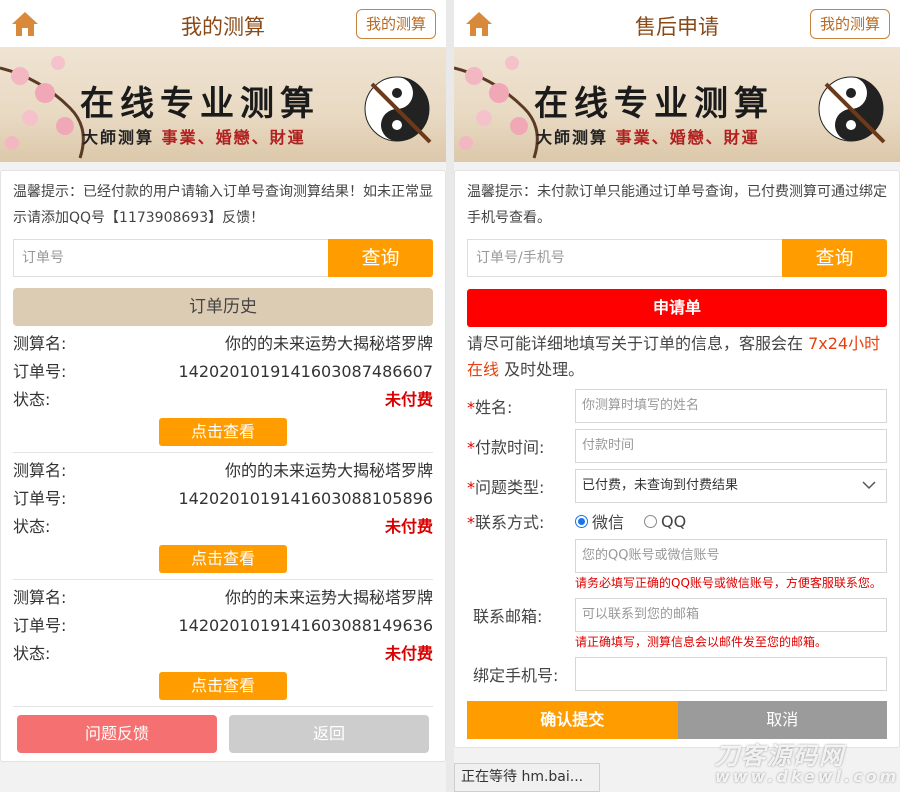 The height and width of the screenshot is (792, 900). What do you see at coordinates (677, 205) in the screenshot?
I see `tip-text: 温馨提示：未付款订单只能通过订单号查询，已付费测算可通过绑定手机号查看。` at bounding box center [677, 205].